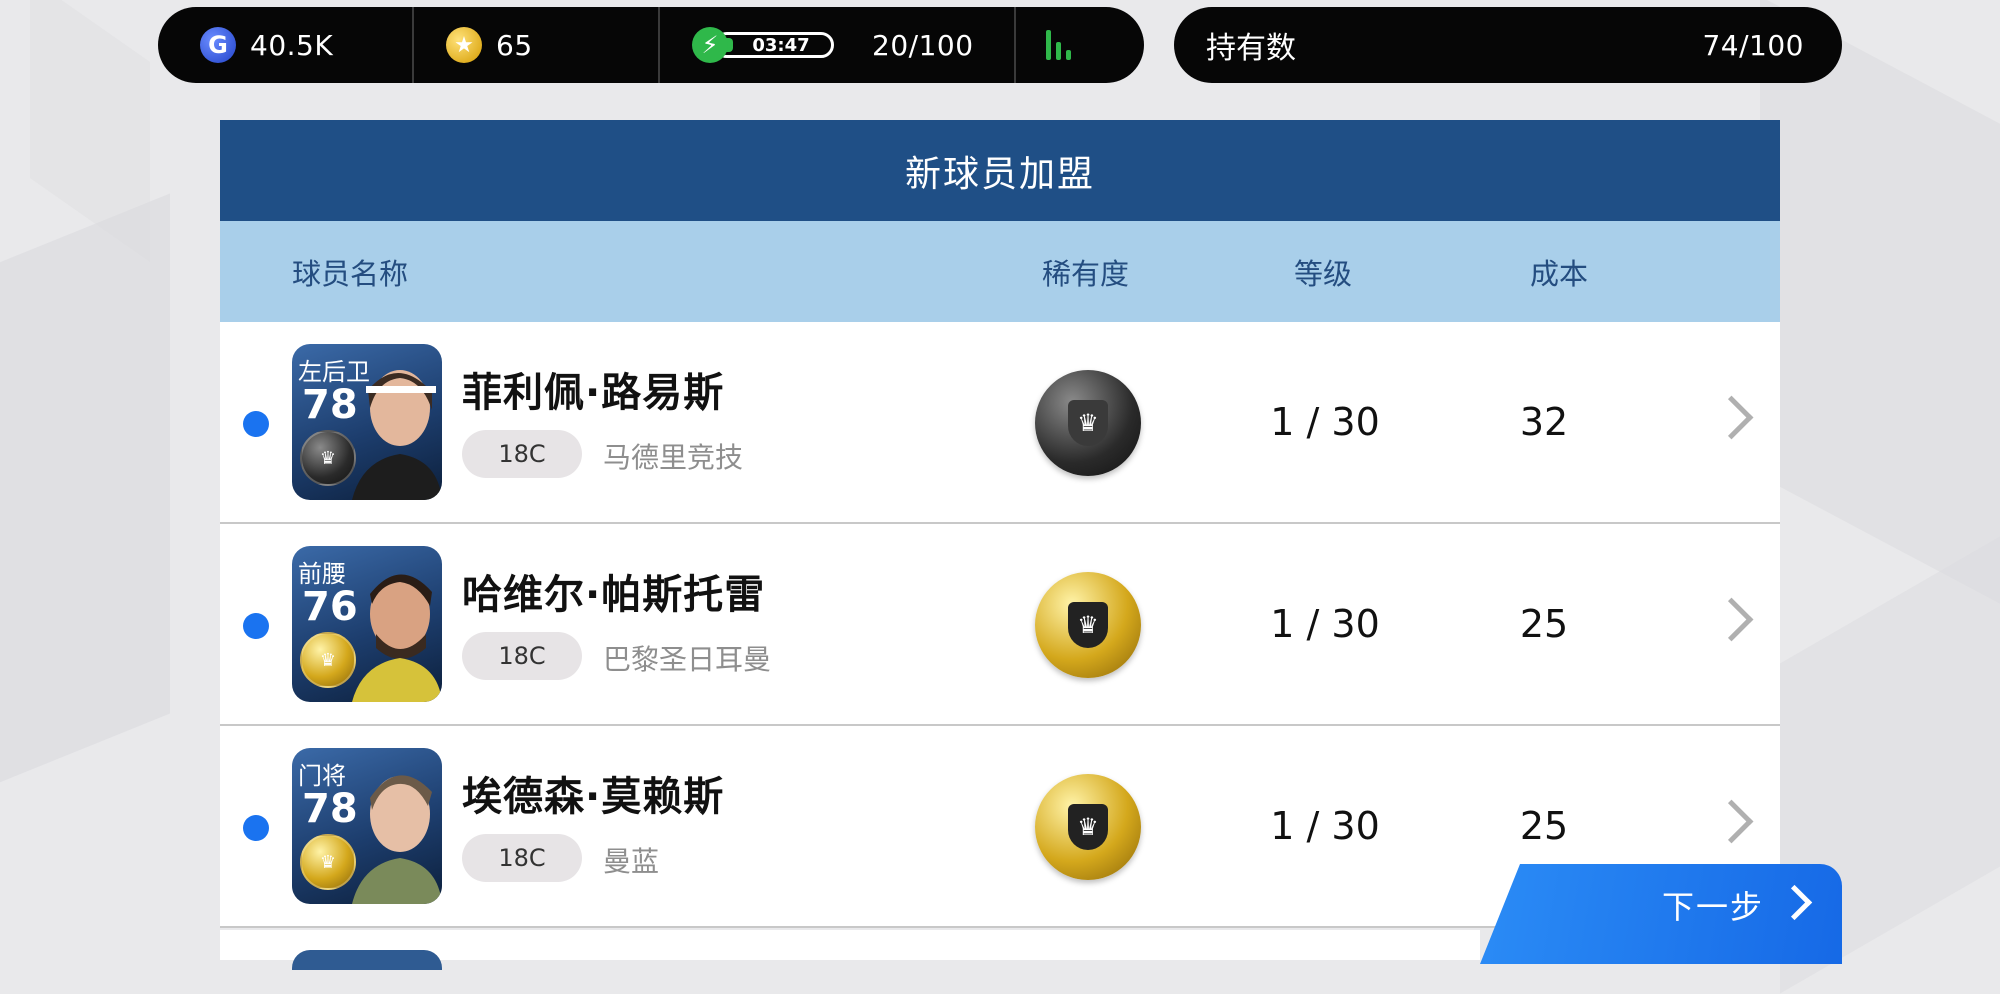 This screenshot has width=2000, height=994. Describe the element at coordinates (1058, 45) in the screenshot. I see `signal-bars-icon` at that location.